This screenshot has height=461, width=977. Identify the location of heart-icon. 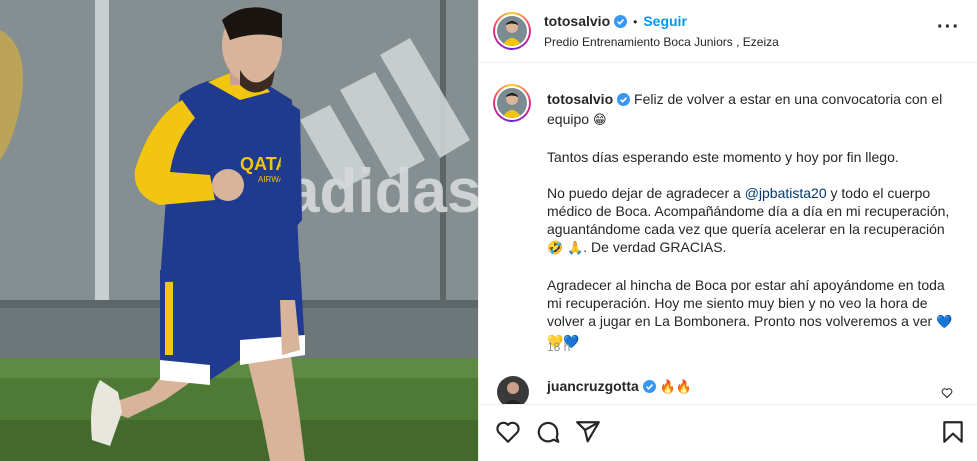
(508, 433).